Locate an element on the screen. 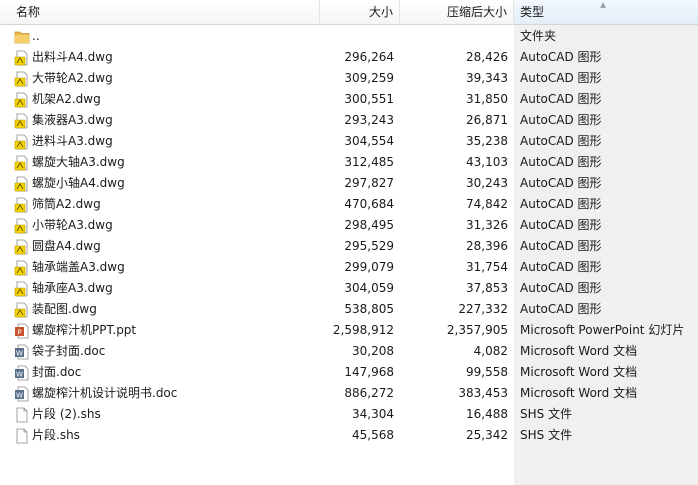 The width and height of the screenshot is (698, 485). file-name: 机架A2.dwg is located at coordinates (66, 99).